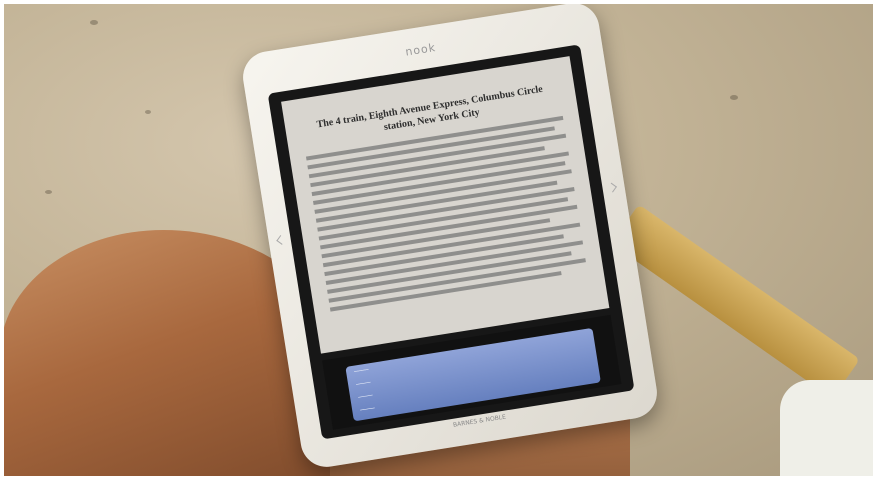 The image size is (877, 480). Describe the element at coordinates (281, 240) in the screenshot. I see `page-back-icon` at that location.